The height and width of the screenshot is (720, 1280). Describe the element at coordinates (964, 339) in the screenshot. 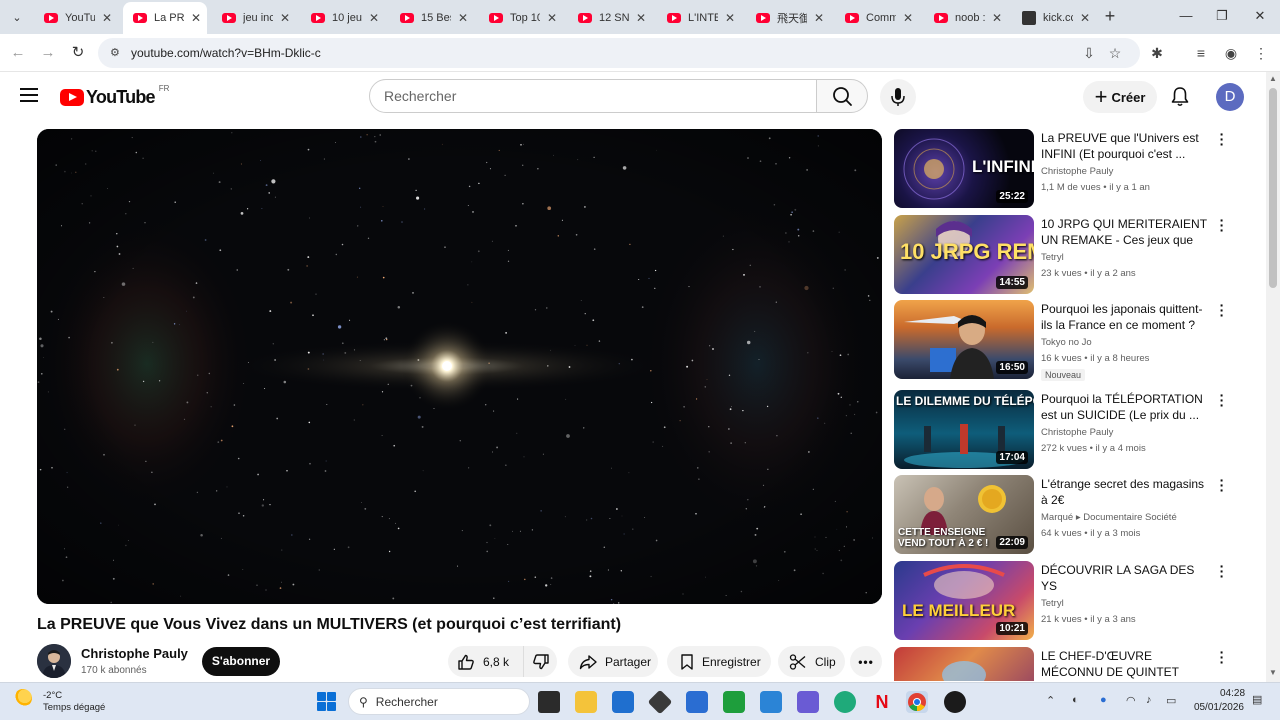

I see `video-thumbnail: 16:50` at that location.